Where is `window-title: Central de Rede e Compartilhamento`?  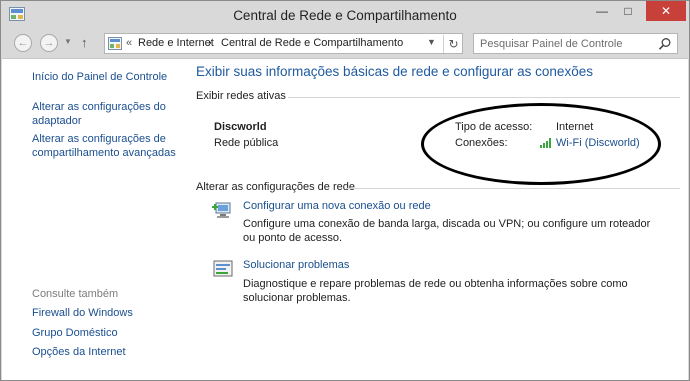 window-title: Central de Rede e Compartilhamento is located at coordinates (345, 15).